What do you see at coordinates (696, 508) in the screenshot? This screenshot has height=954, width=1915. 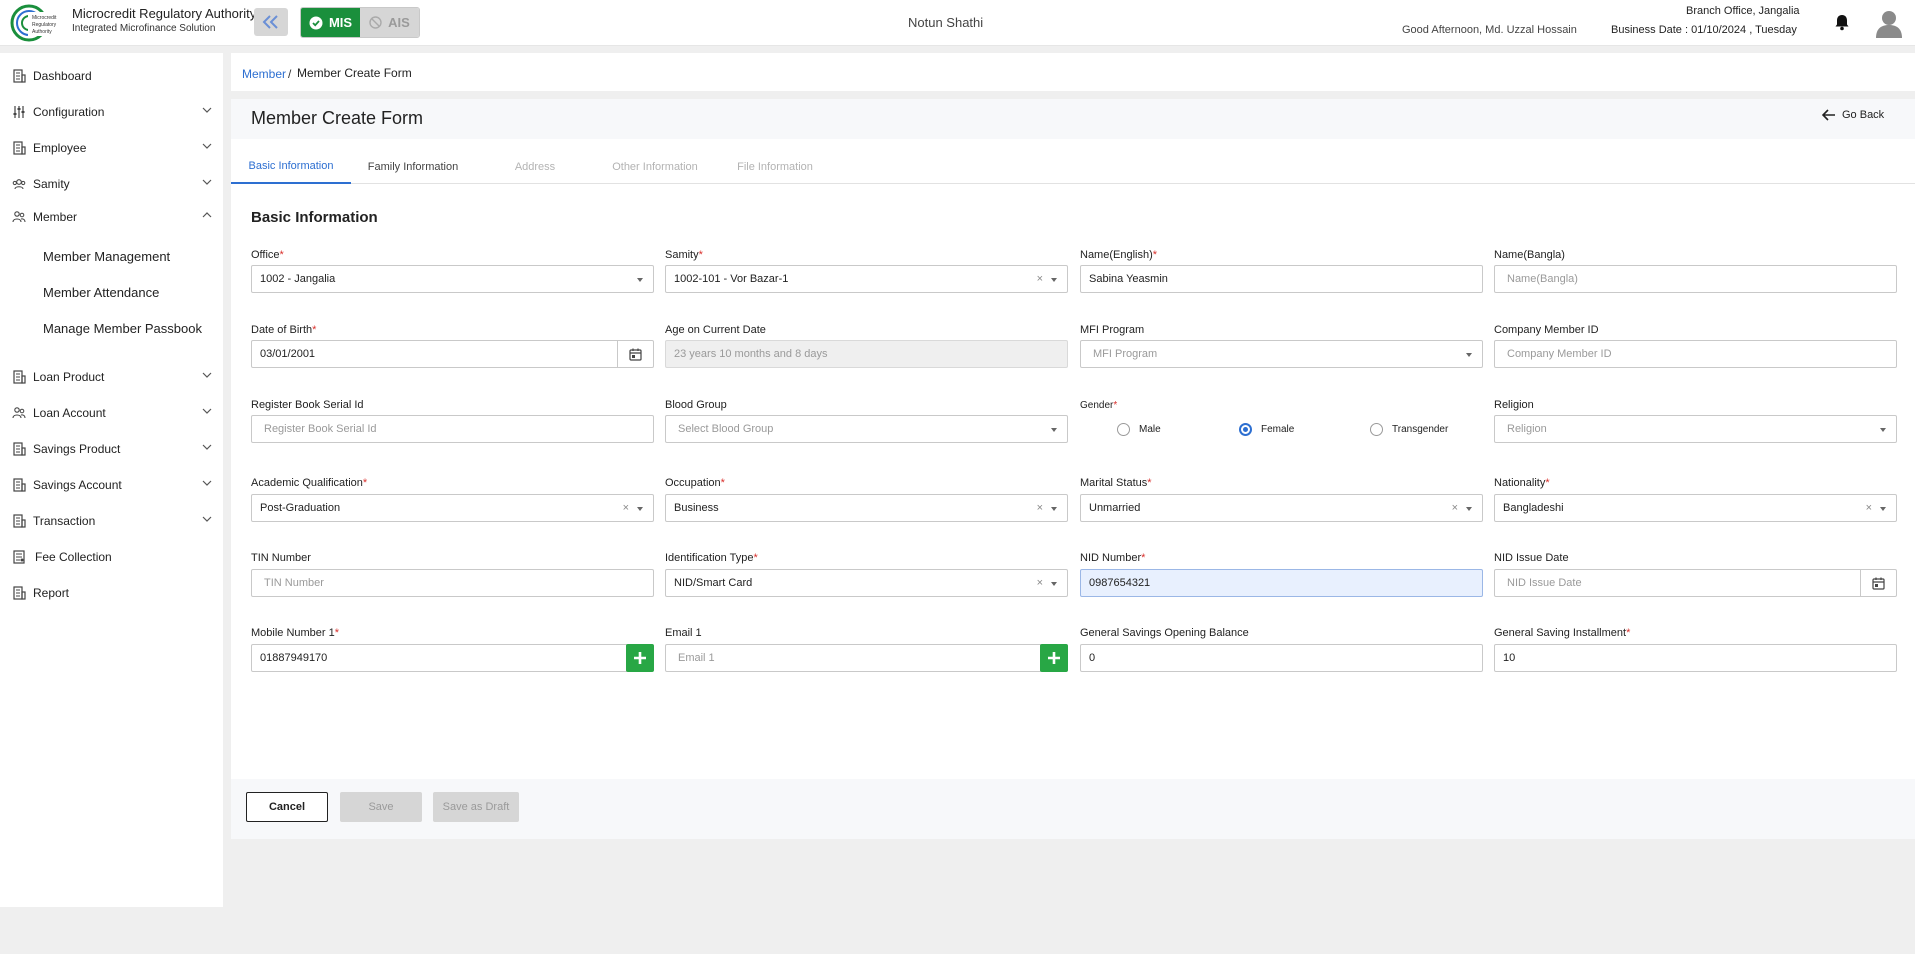 I see `occupation-value: Business` at bounding box center [696, 508].